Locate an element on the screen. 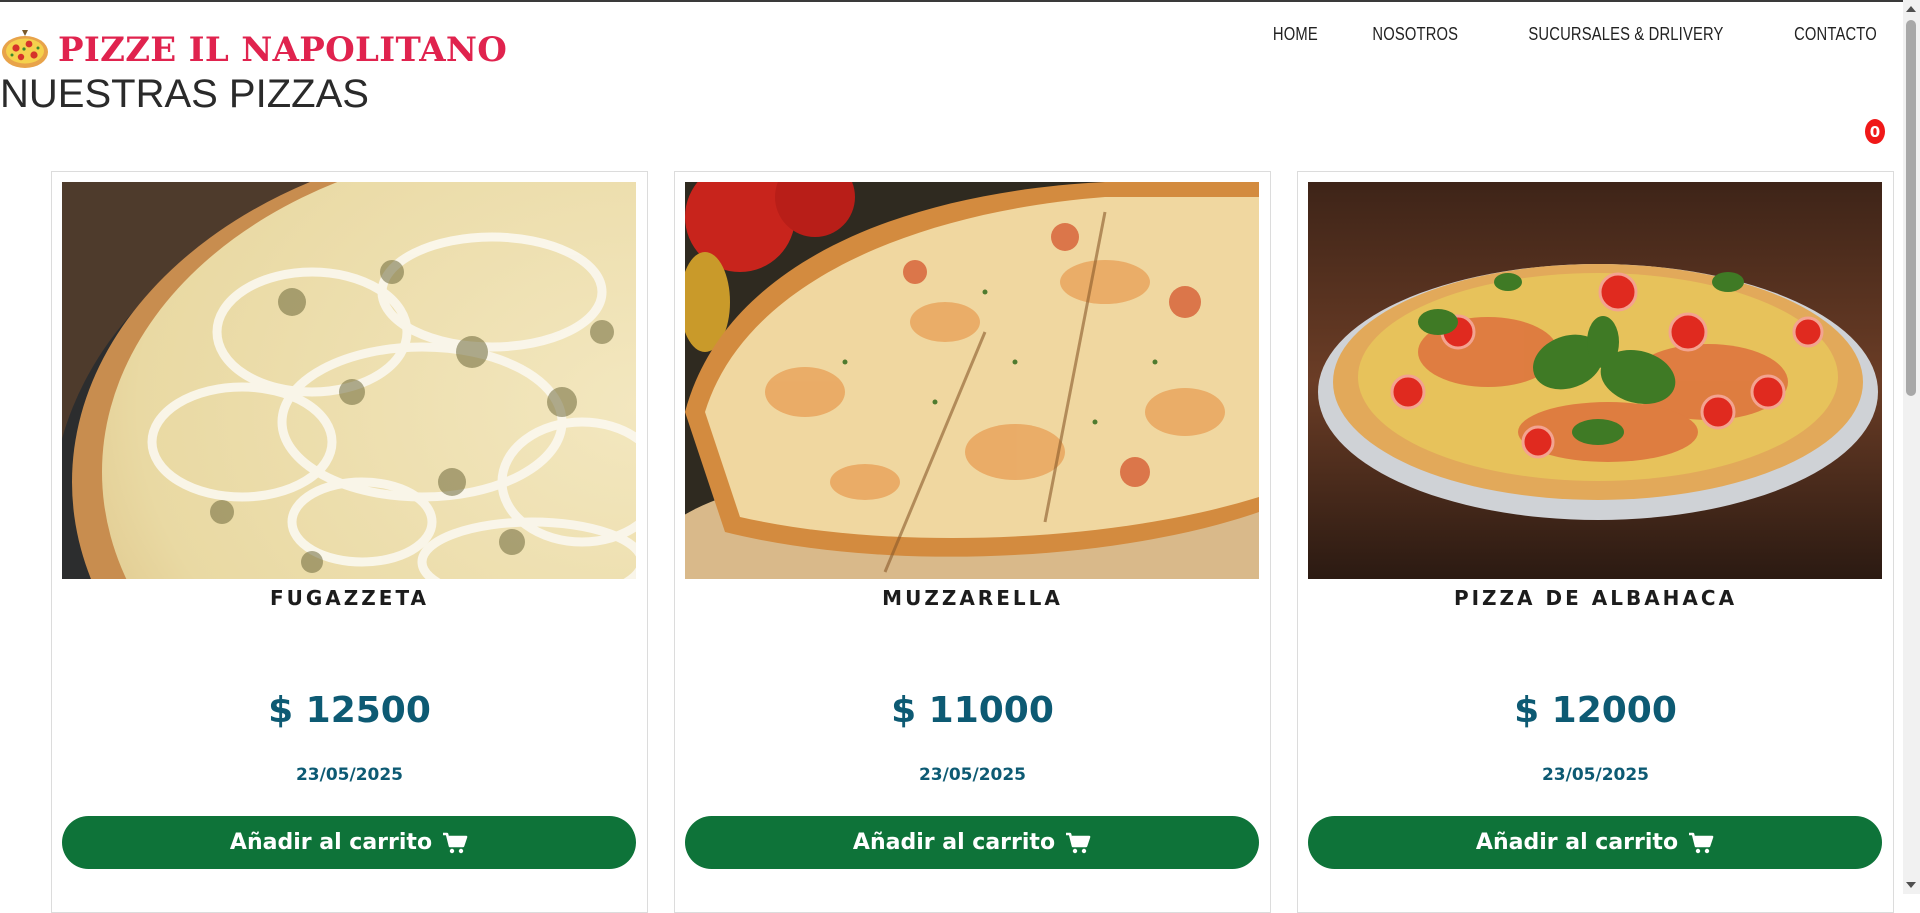  nav-nosotros: NOSOTROS is located at coordinates (1415, 34).